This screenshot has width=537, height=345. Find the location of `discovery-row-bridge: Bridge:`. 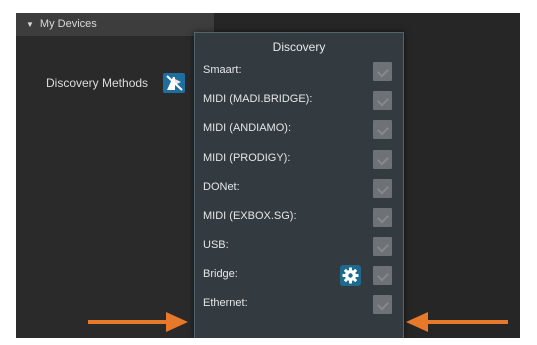

discovery-row-bridge: Bridge: is located at coordinates (299, 276).